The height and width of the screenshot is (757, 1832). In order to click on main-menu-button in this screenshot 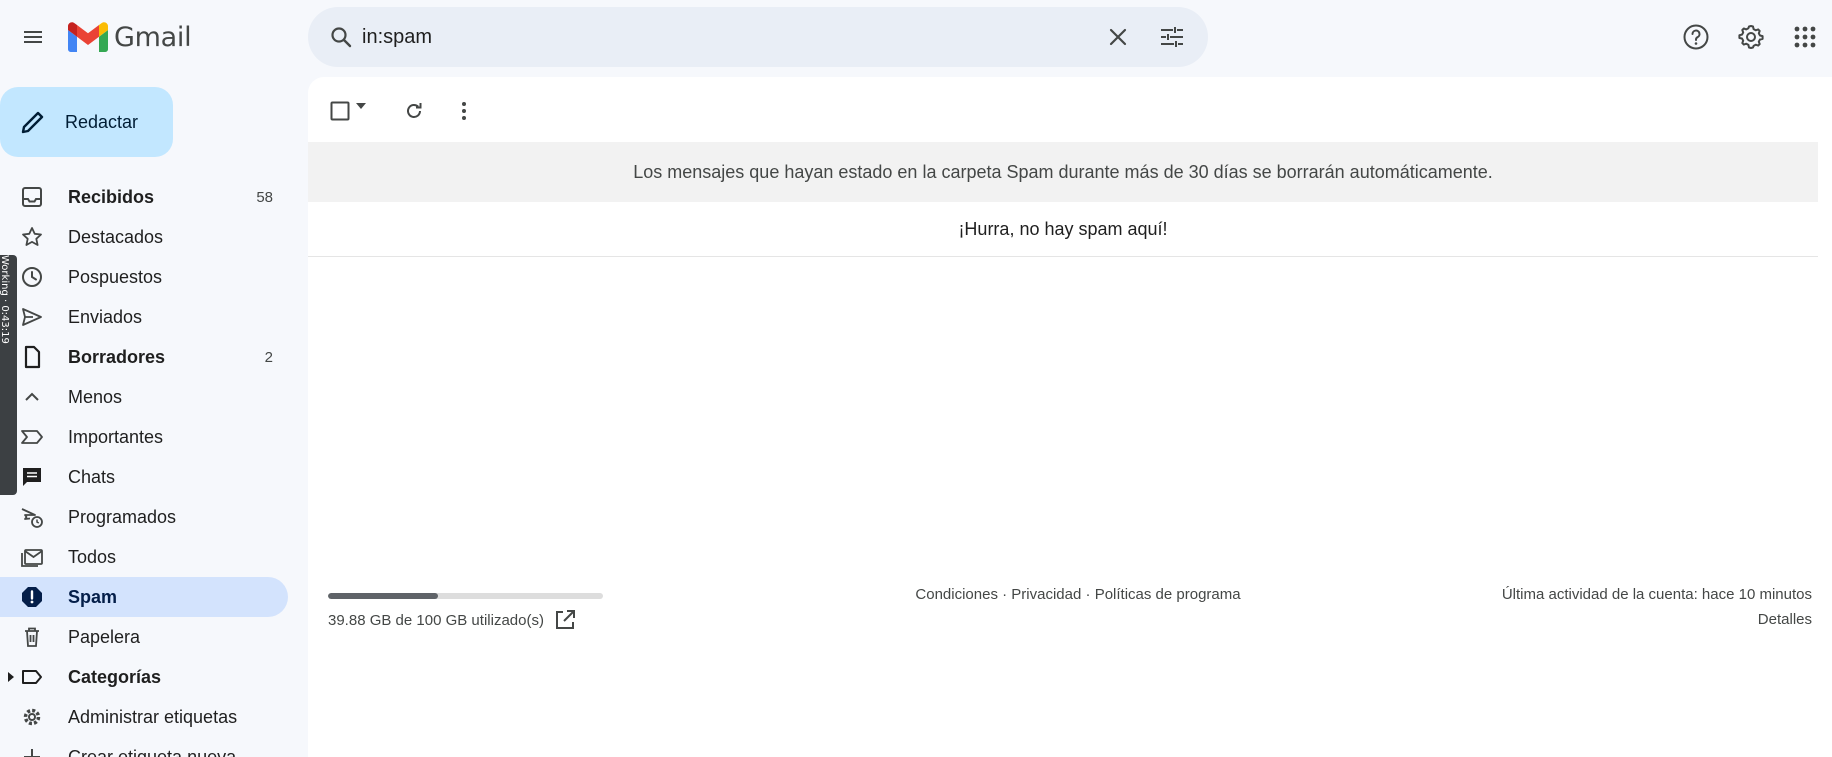, I will do `click(33, 37)`.